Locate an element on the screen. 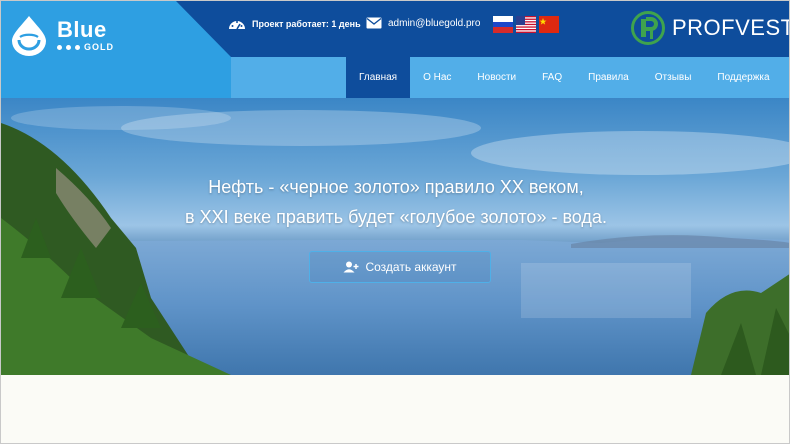 The image size is (790, 444). russia-flag-icon is located at coordinates (503, 24).